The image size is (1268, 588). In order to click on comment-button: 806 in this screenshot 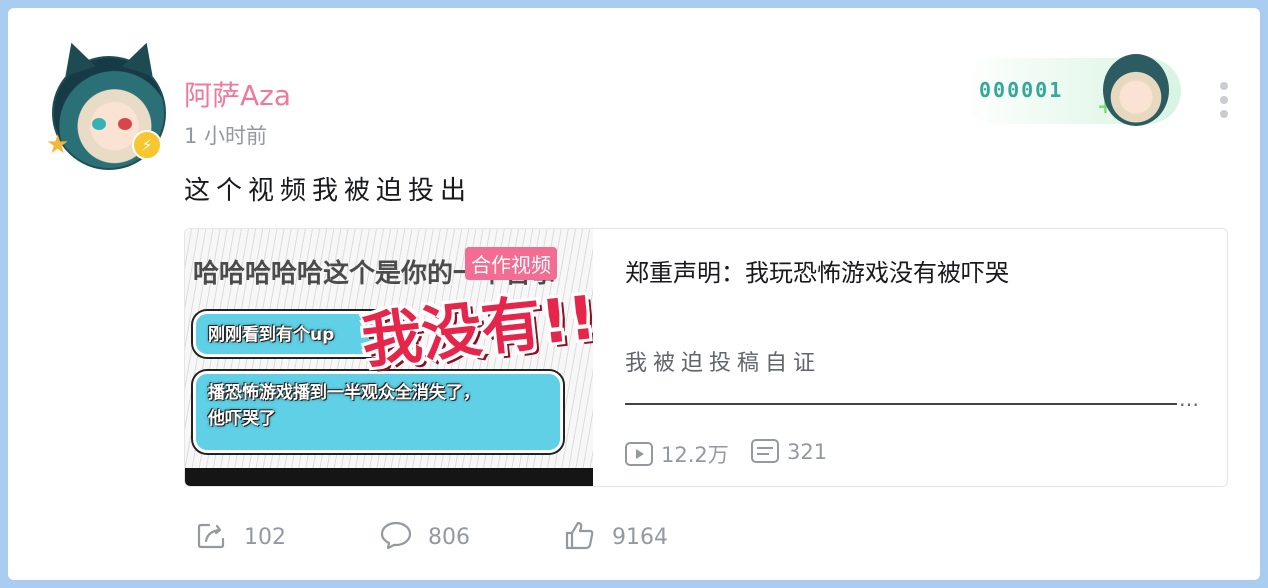, I will do `click(425, 535)`.